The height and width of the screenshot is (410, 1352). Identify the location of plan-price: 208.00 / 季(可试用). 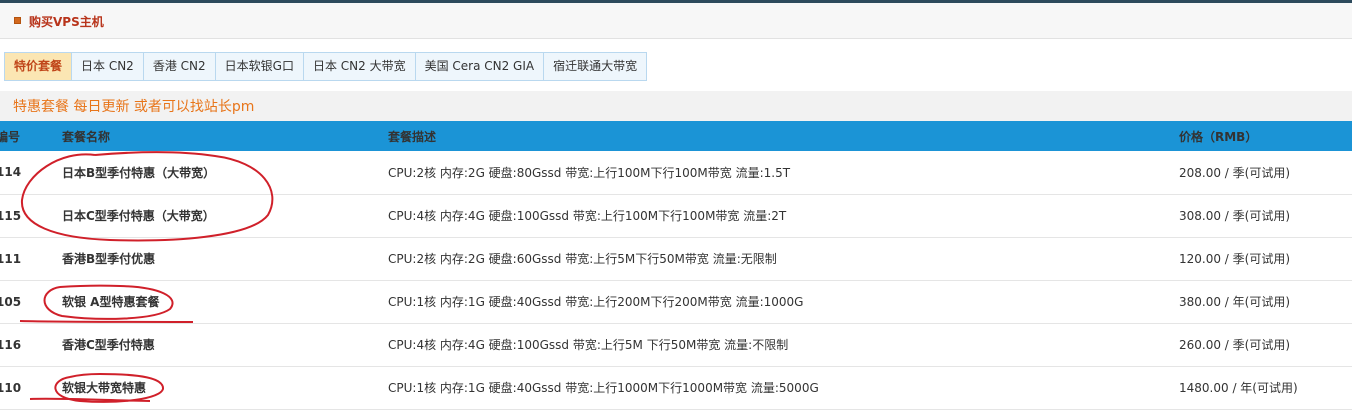
(1235, 172).